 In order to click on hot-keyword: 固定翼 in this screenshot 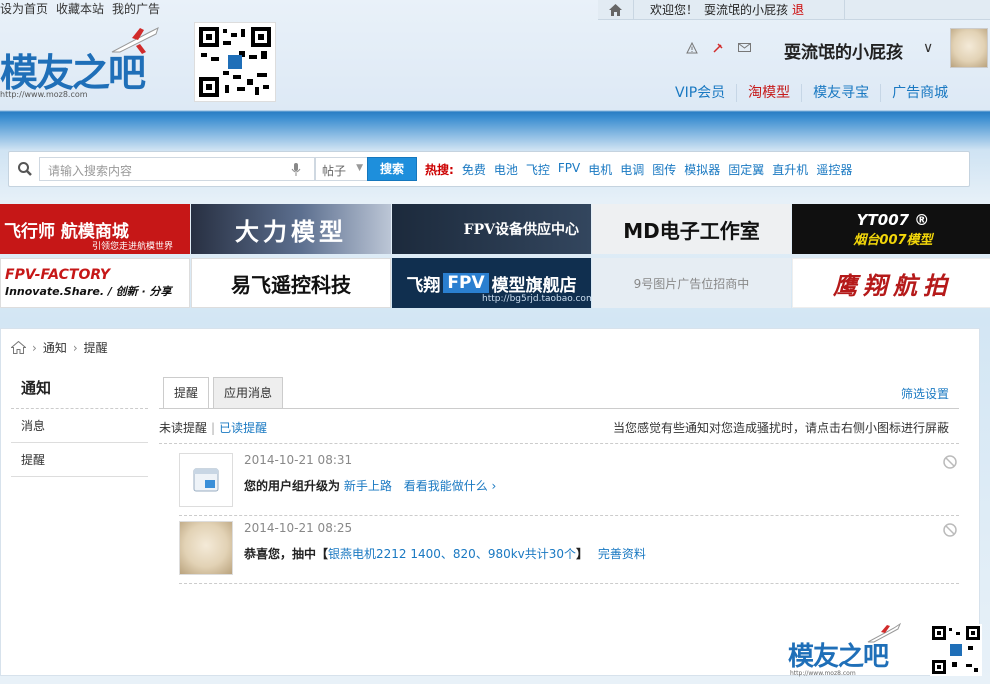, I will do `click(746, 169)`.